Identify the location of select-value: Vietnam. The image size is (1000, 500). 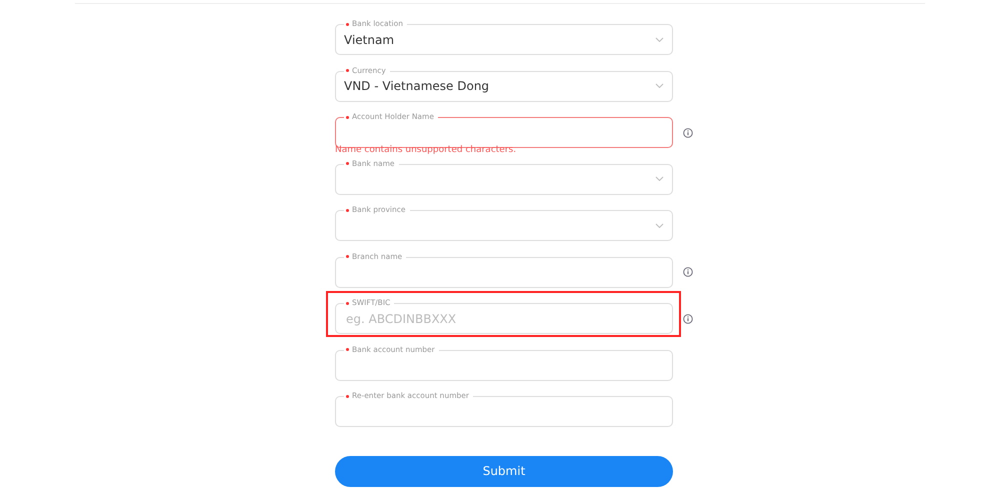
(370, 39).